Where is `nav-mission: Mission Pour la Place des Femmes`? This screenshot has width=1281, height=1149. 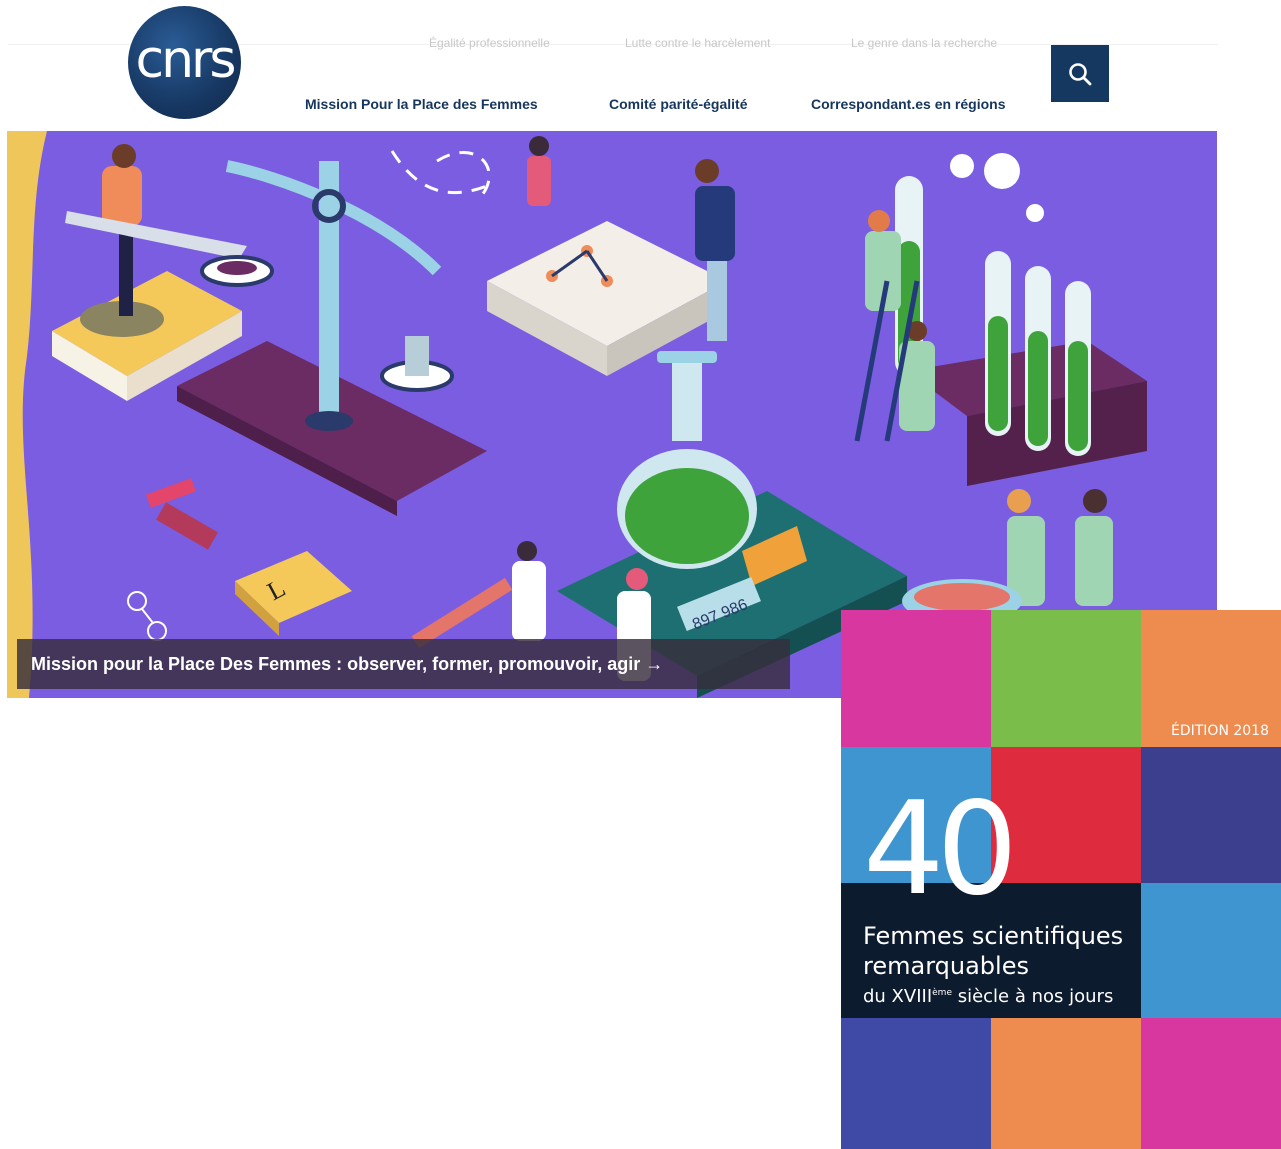
nav-mission: Mission Pour la Place des Femmes is located at coordinates (421, 104).